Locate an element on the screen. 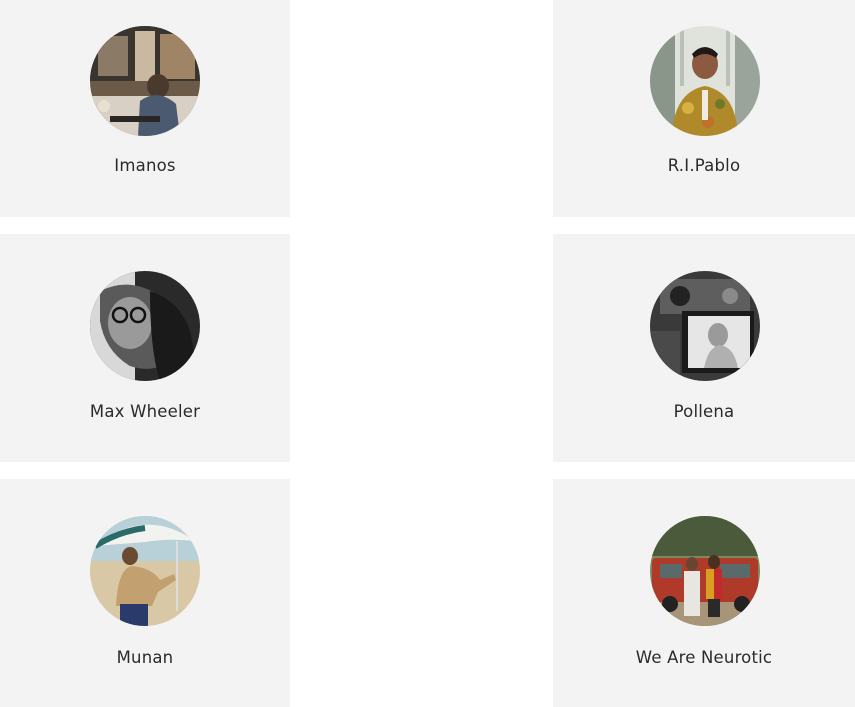 The height and width of the screenshot is (707, 855). man-glasses-bw-photo-icon is located at coordinates (145, 326).